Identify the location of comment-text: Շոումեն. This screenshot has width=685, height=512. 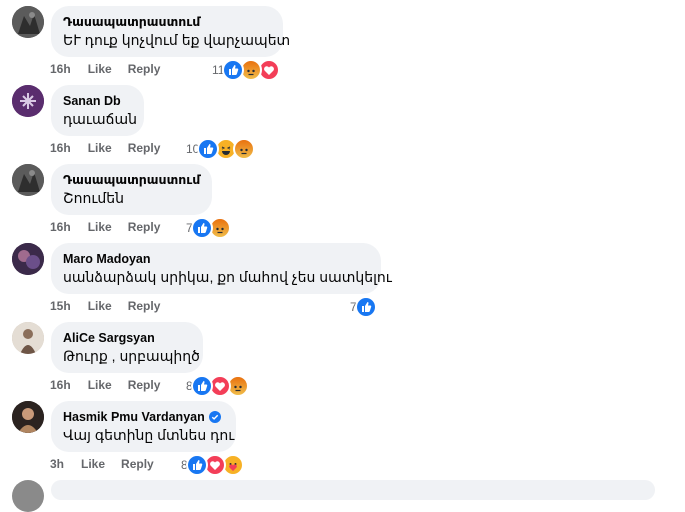
(94, 198).